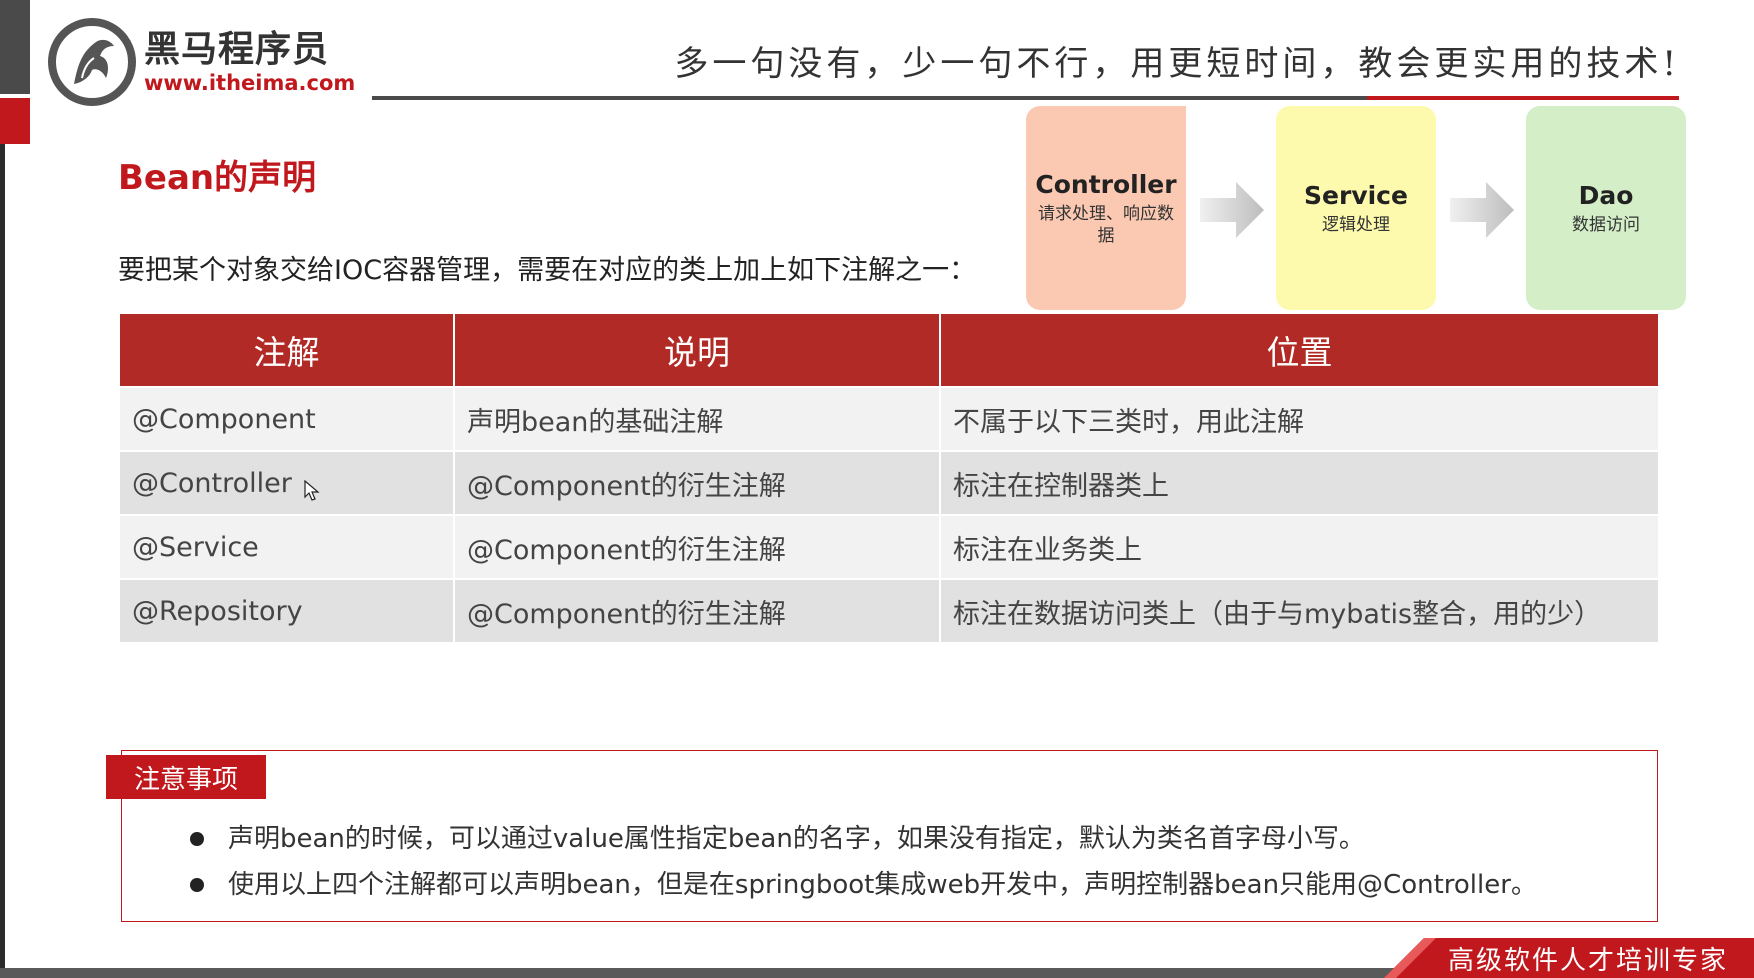 This screenshot has height=978, width=1754. I want to click on table-cell: 标注在业务类上, so click(1299, 546).